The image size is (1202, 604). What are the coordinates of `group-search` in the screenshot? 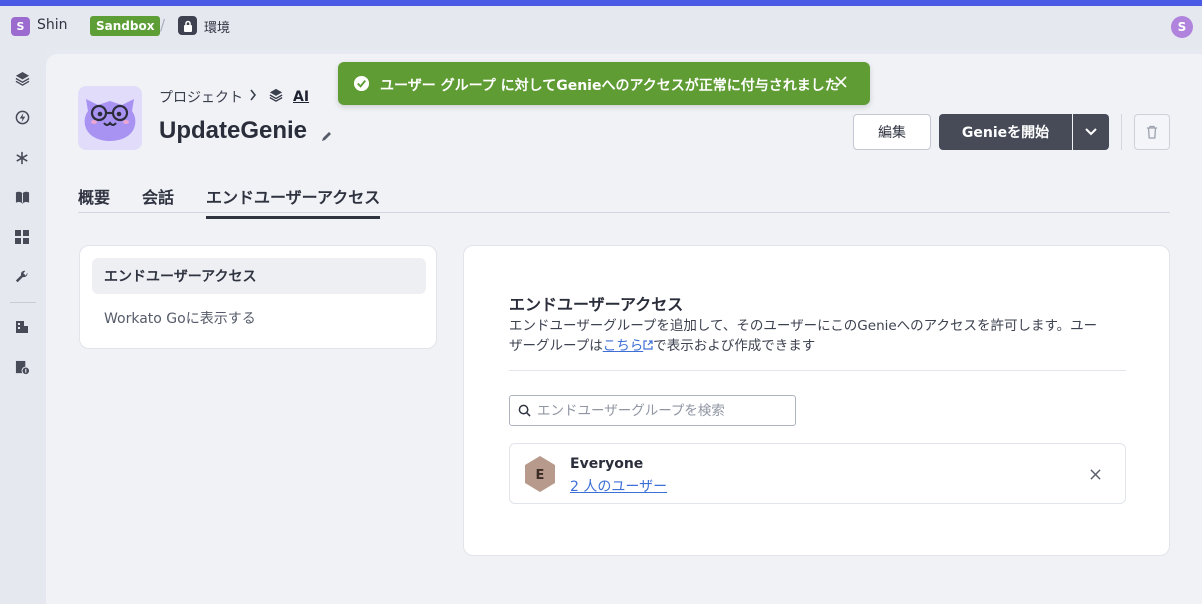 It's located at (652, 410).